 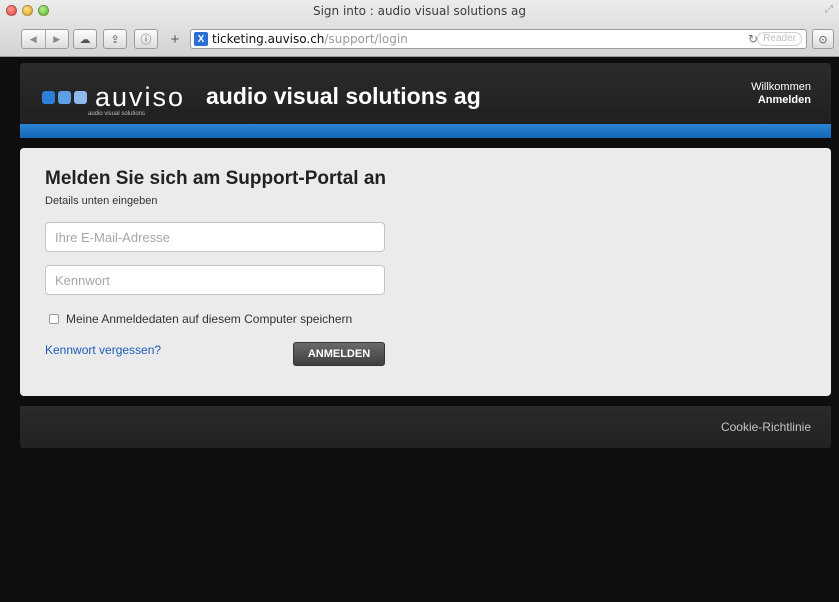 I want to click on header-accent-bar, so click(x=425, y=131).